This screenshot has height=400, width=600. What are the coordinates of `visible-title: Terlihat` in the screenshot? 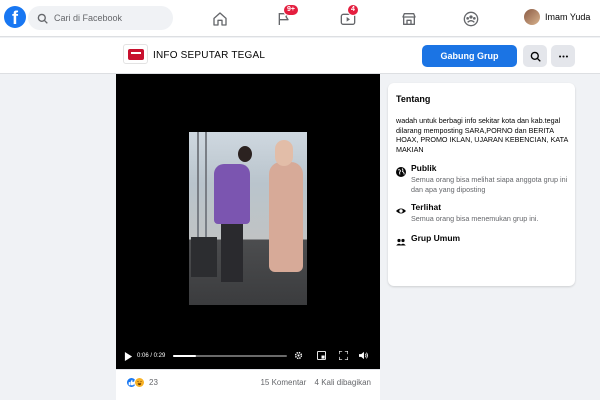 It's located at (426, 207).